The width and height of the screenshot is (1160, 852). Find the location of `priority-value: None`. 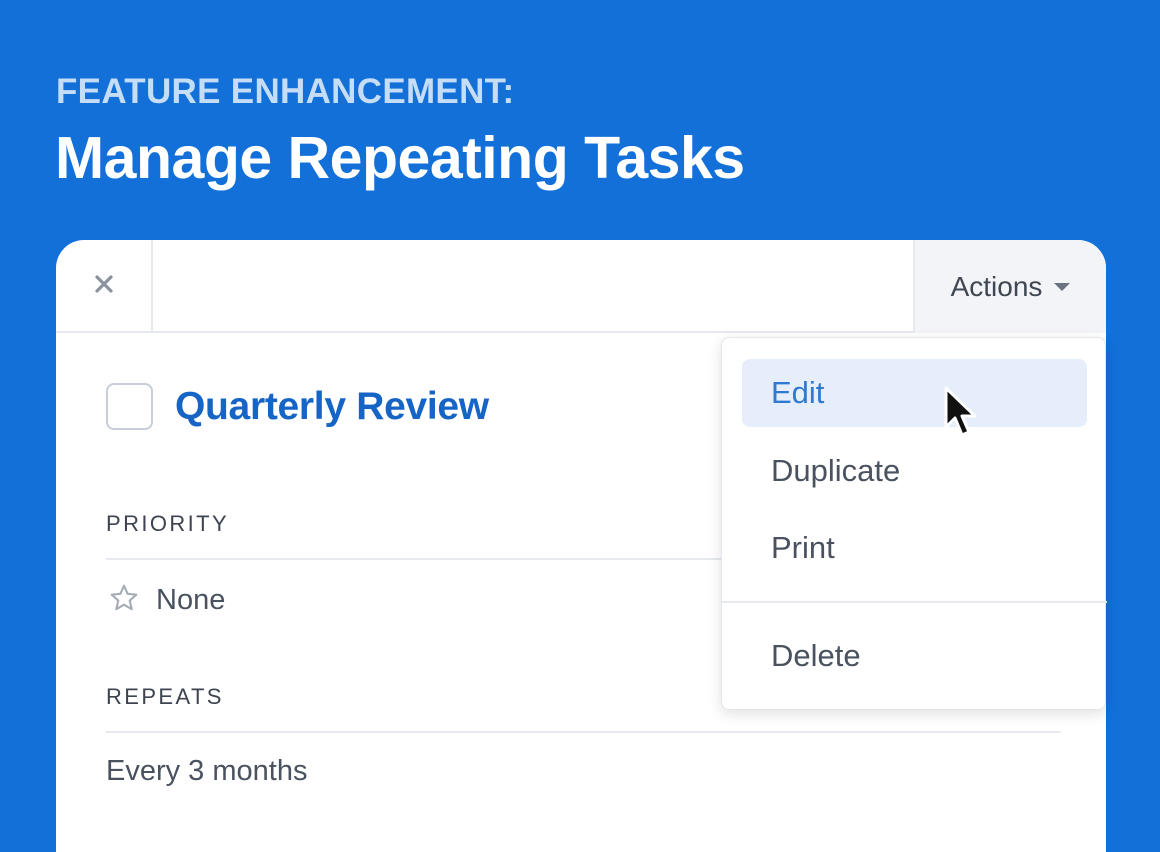

priority-value: None is located at coordinates (191, 600).